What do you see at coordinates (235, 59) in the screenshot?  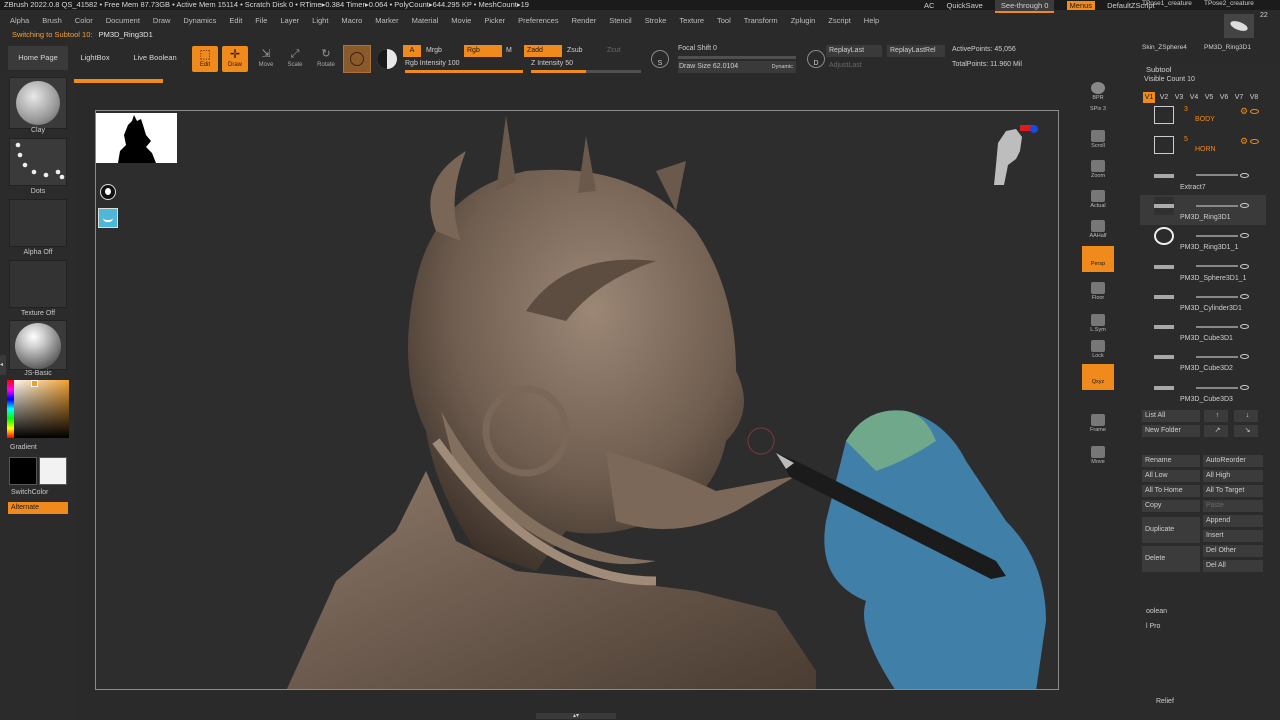 I see `draw-button: ✛ Draw` at bounding box center [235, 59].